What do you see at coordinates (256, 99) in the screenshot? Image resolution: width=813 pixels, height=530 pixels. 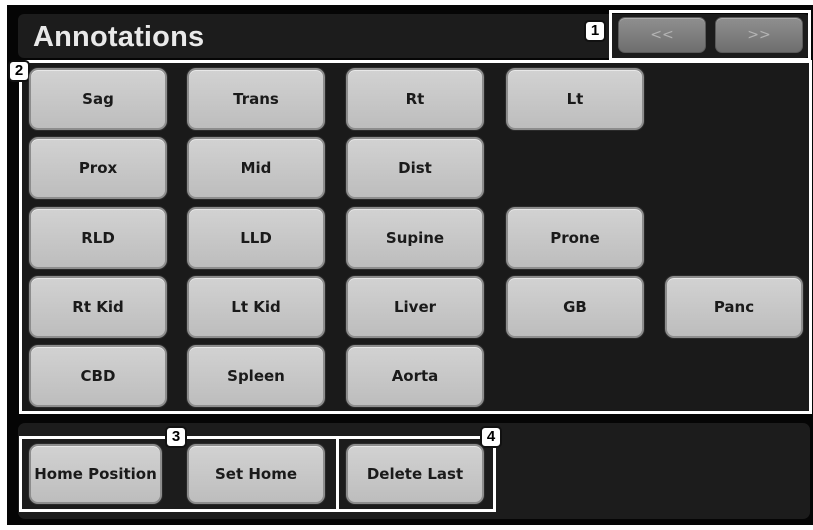 I see `annotation-button-trans: Trans` at bounding box center [256, 99].